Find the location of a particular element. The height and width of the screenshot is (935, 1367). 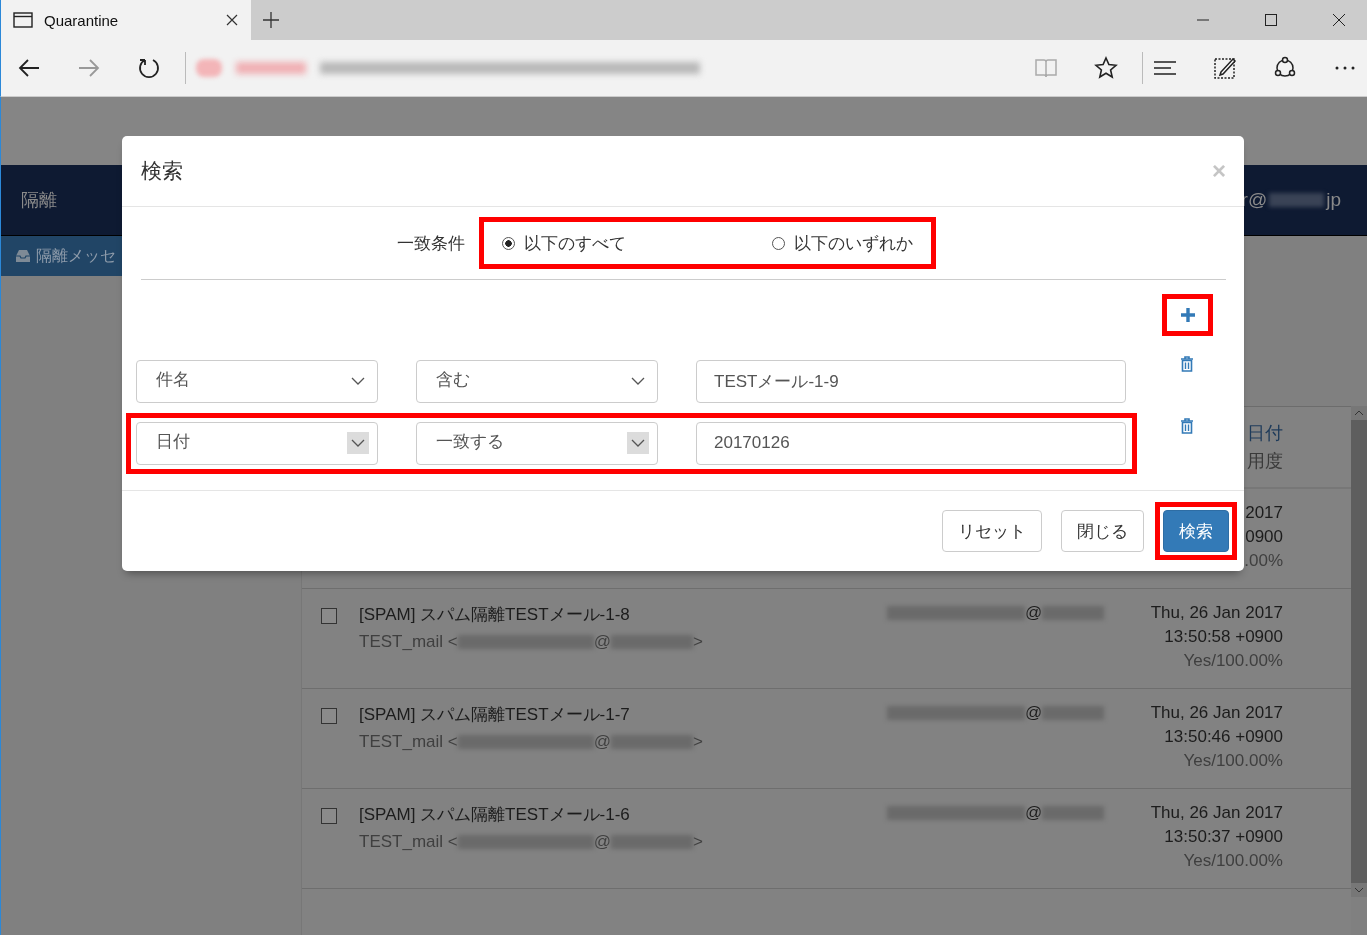

nav-title: 隔離 is located at coordinates (39, 200).